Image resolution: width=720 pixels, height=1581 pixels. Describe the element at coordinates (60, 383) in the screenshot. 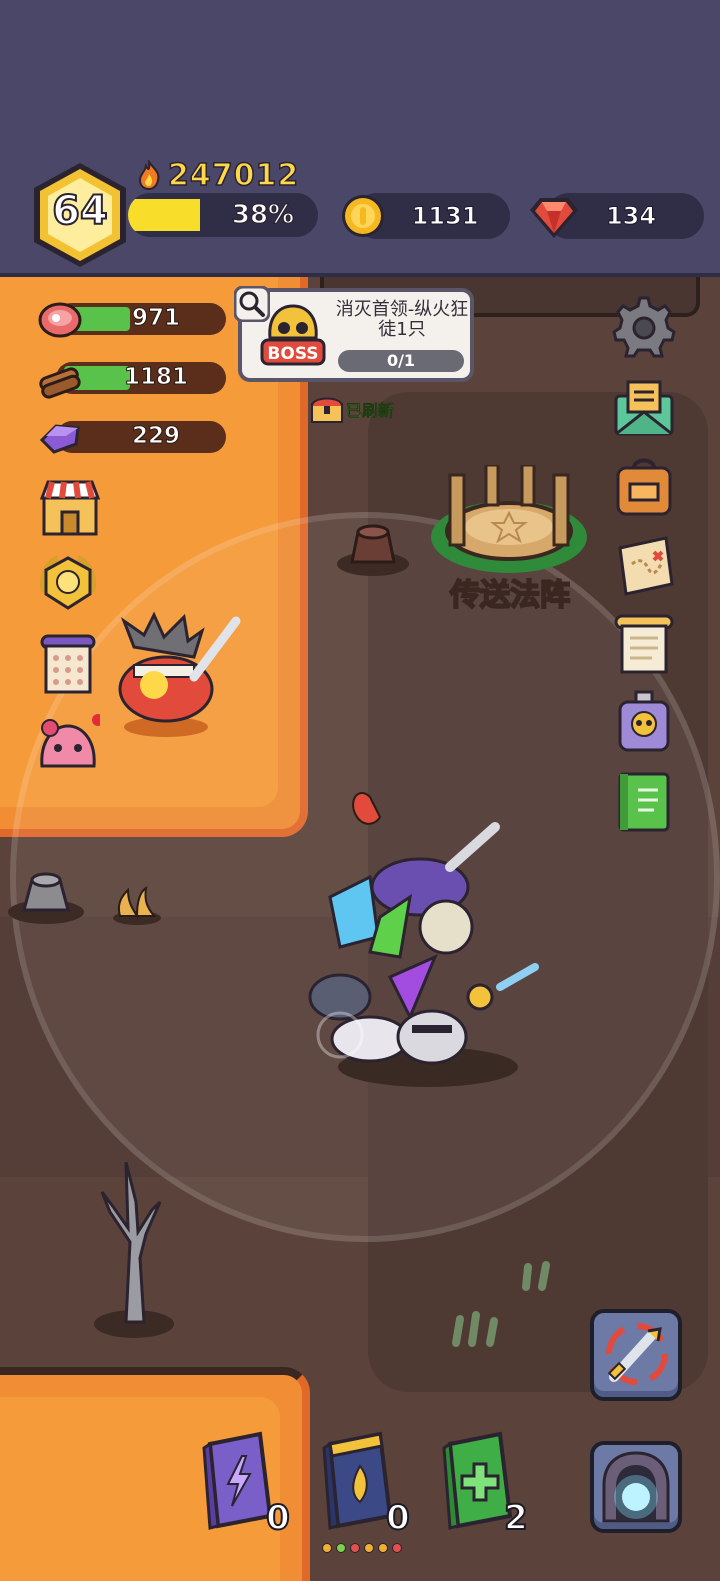

I see `wood-logs-icon` at that location.